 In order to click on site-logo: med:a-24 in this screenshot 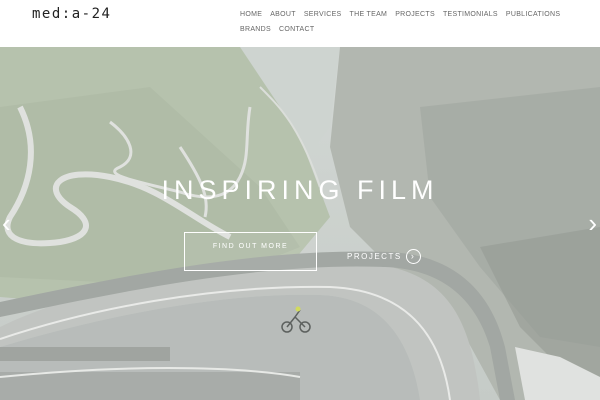, I will do `click(71, 14)`.